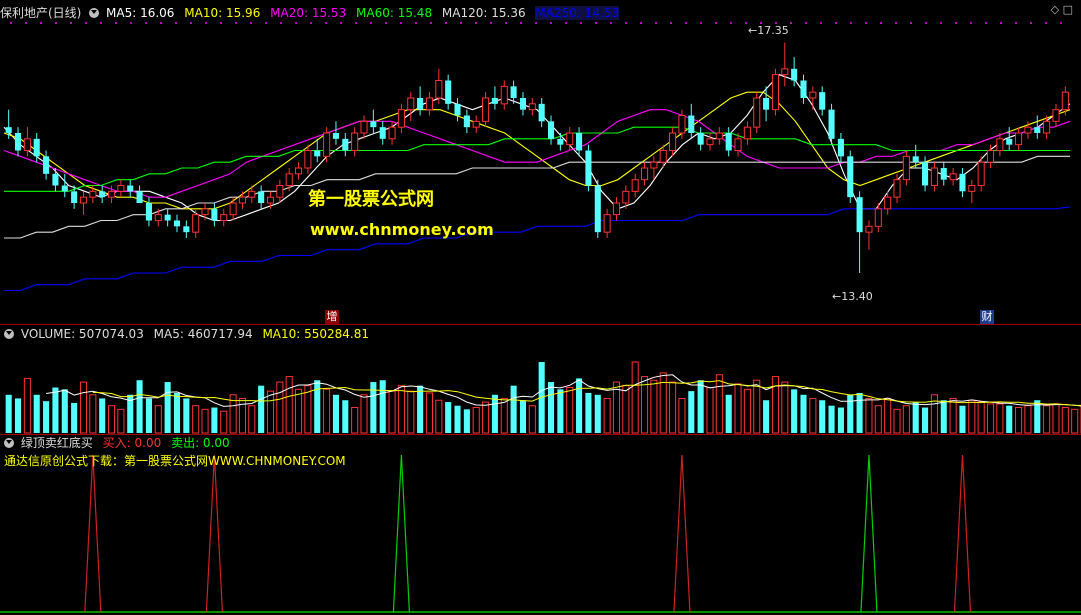 The image size is (1081, 615). What do you see at coordinates (768, 30) in the screenshot?
I see `high-price-label: ←17.35` at bounding box center [768, 30].